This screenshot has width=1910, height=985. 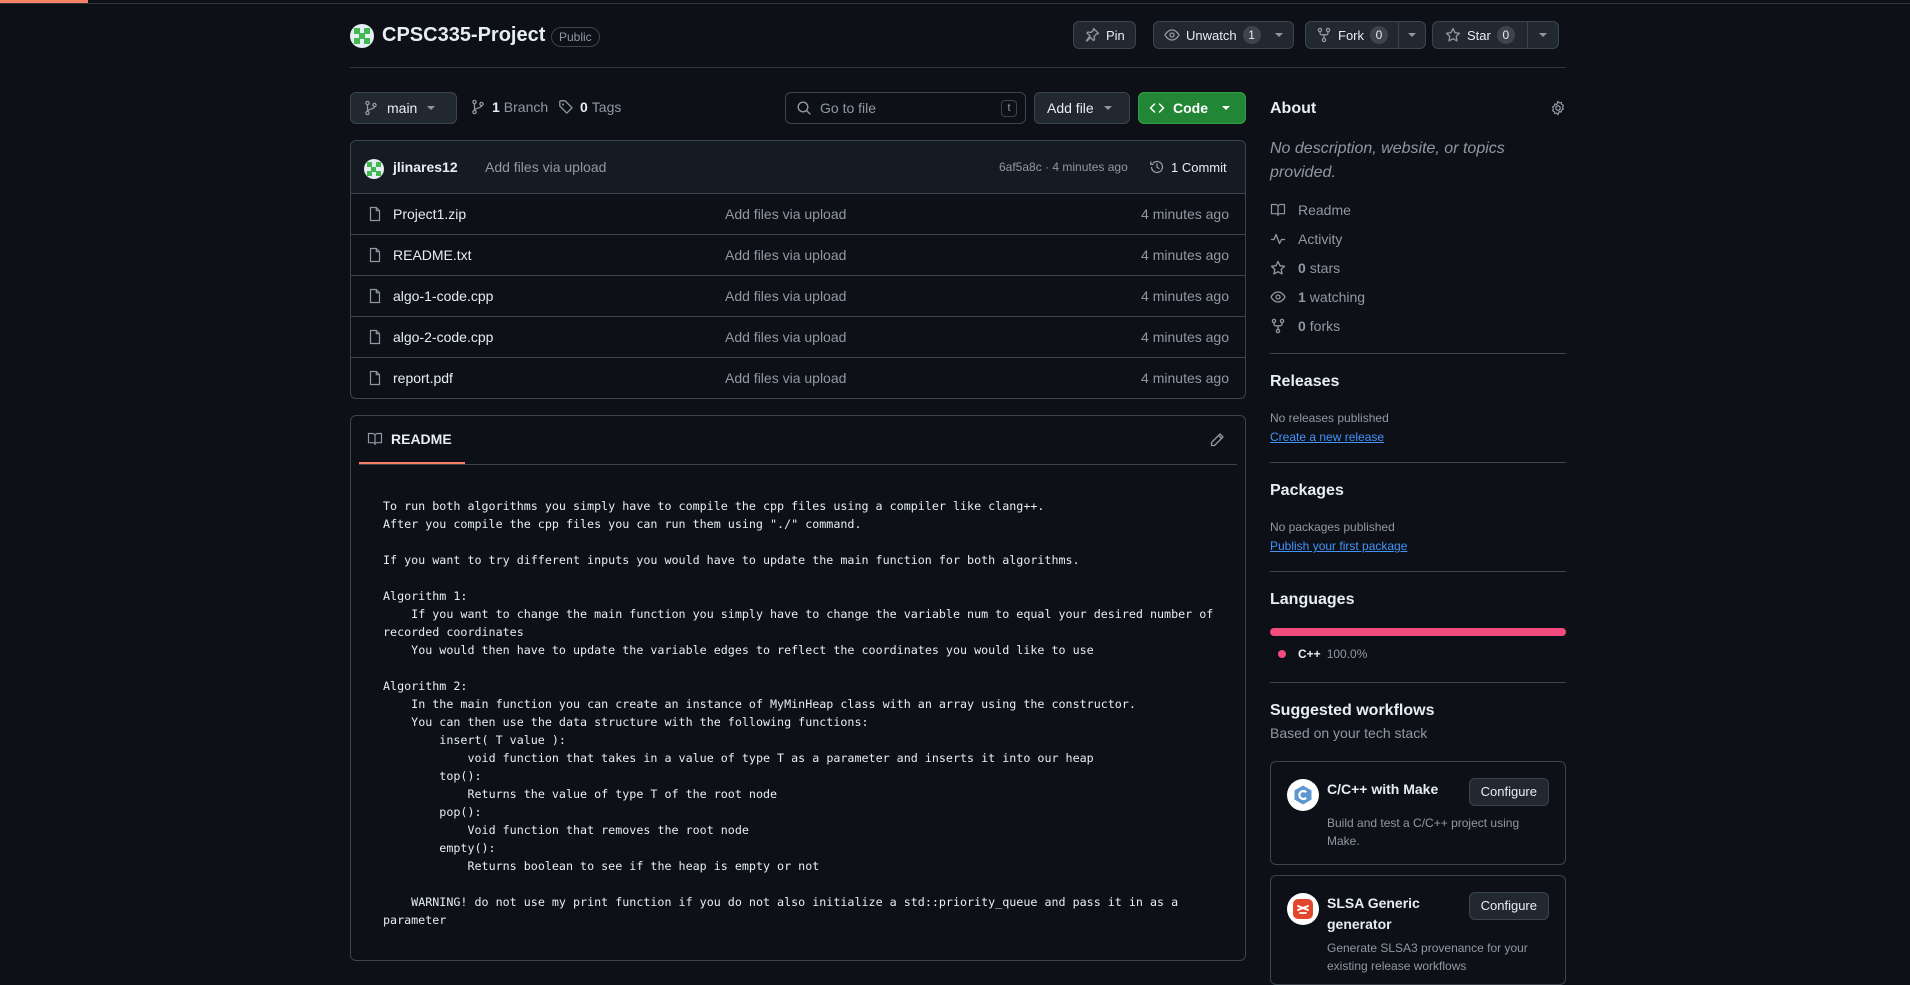 What do you see at coordinates (1157, 108) in the screenshot?
I see `code-icon` at bounding box center [1157, 108].